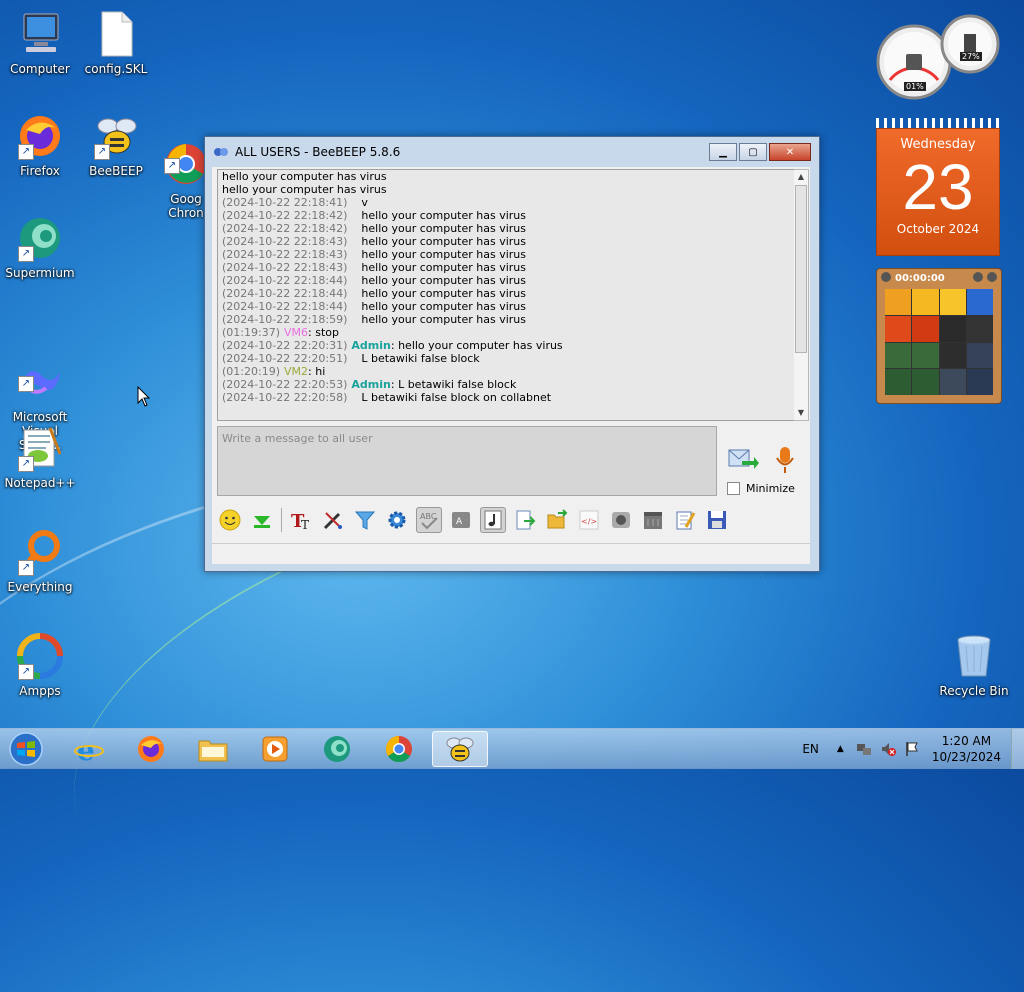 Image resolution: width=1024 pixels, height=992 pixels. I want to click on edit-notes-button, so click(685, 520).